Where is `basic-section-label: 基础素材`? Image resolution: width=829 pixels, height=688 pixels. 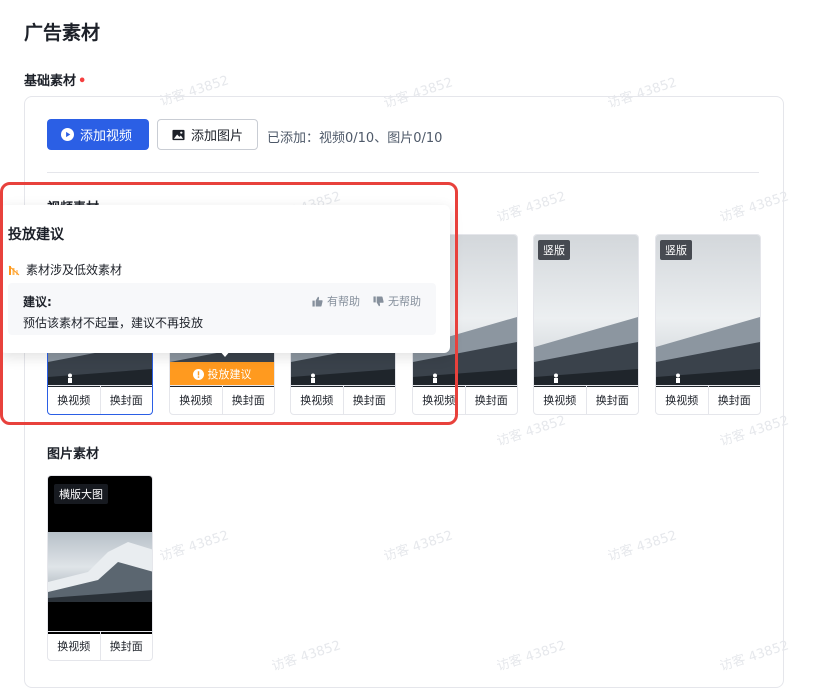 basic-section-label: 基础素材 is located at coordinates (50, 81).